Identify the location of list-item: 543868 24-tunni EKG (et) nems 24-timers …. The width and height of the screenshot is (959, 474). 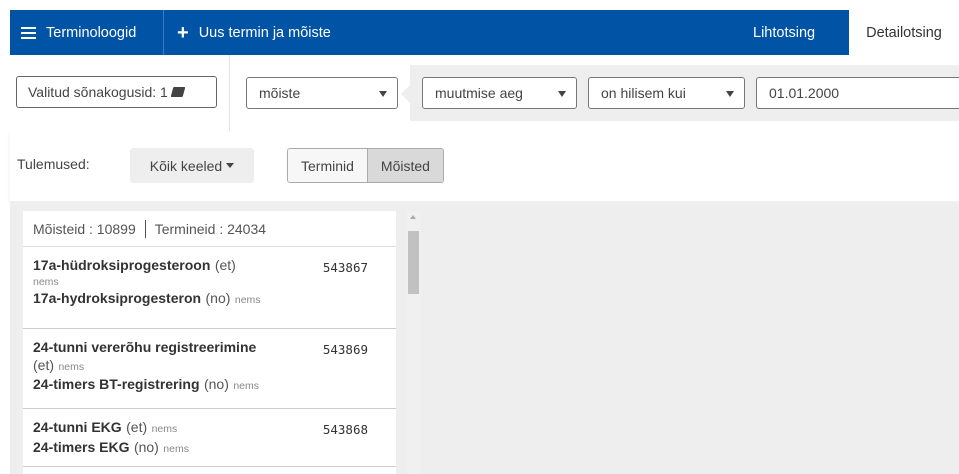
(209, 438).